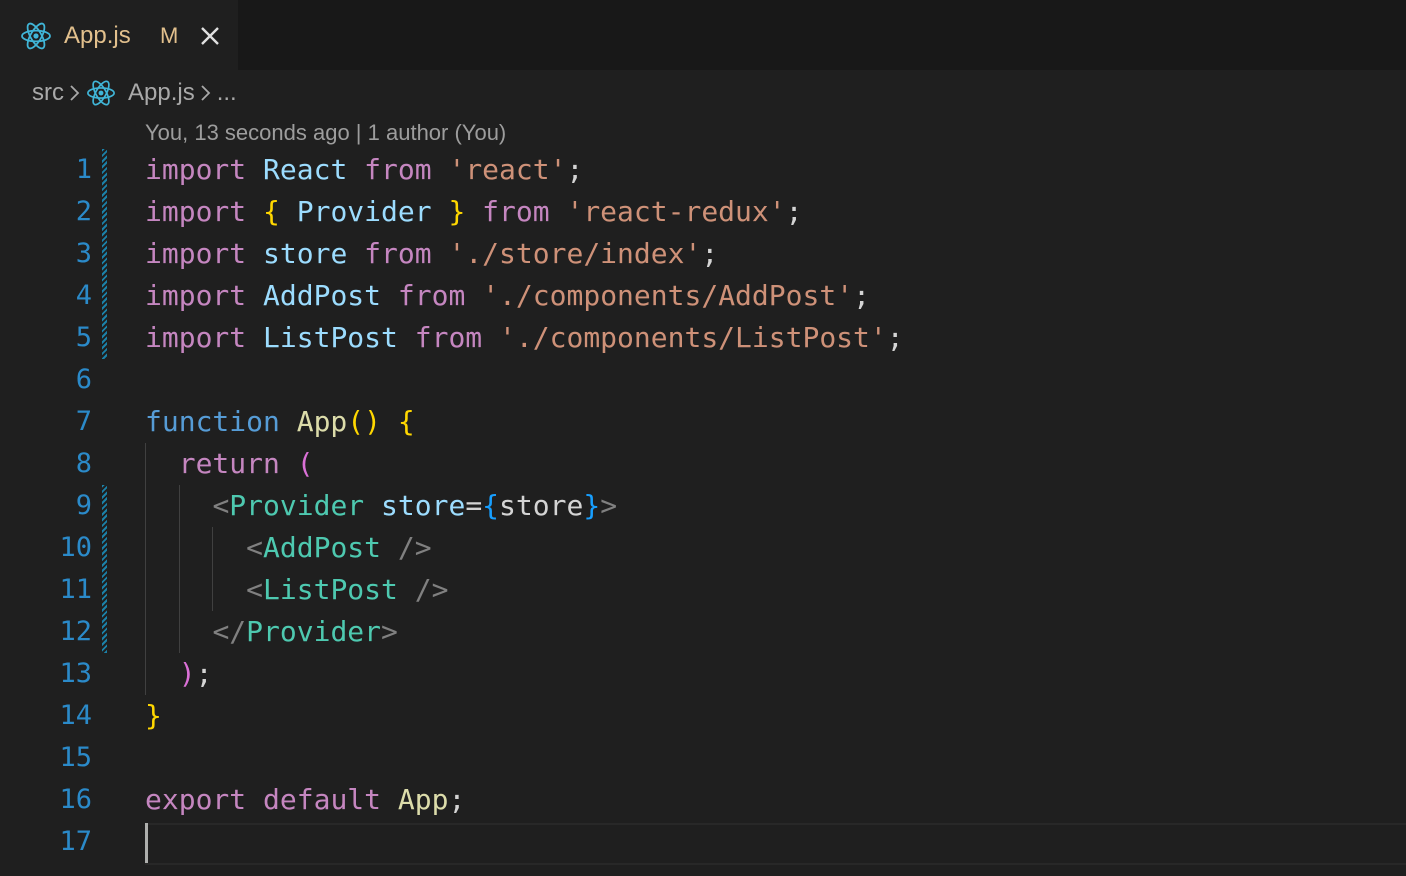 Image resolution: width=1406 pixels, height=876 pixels. I want to click on code-token: 'react', so click(507, 169).